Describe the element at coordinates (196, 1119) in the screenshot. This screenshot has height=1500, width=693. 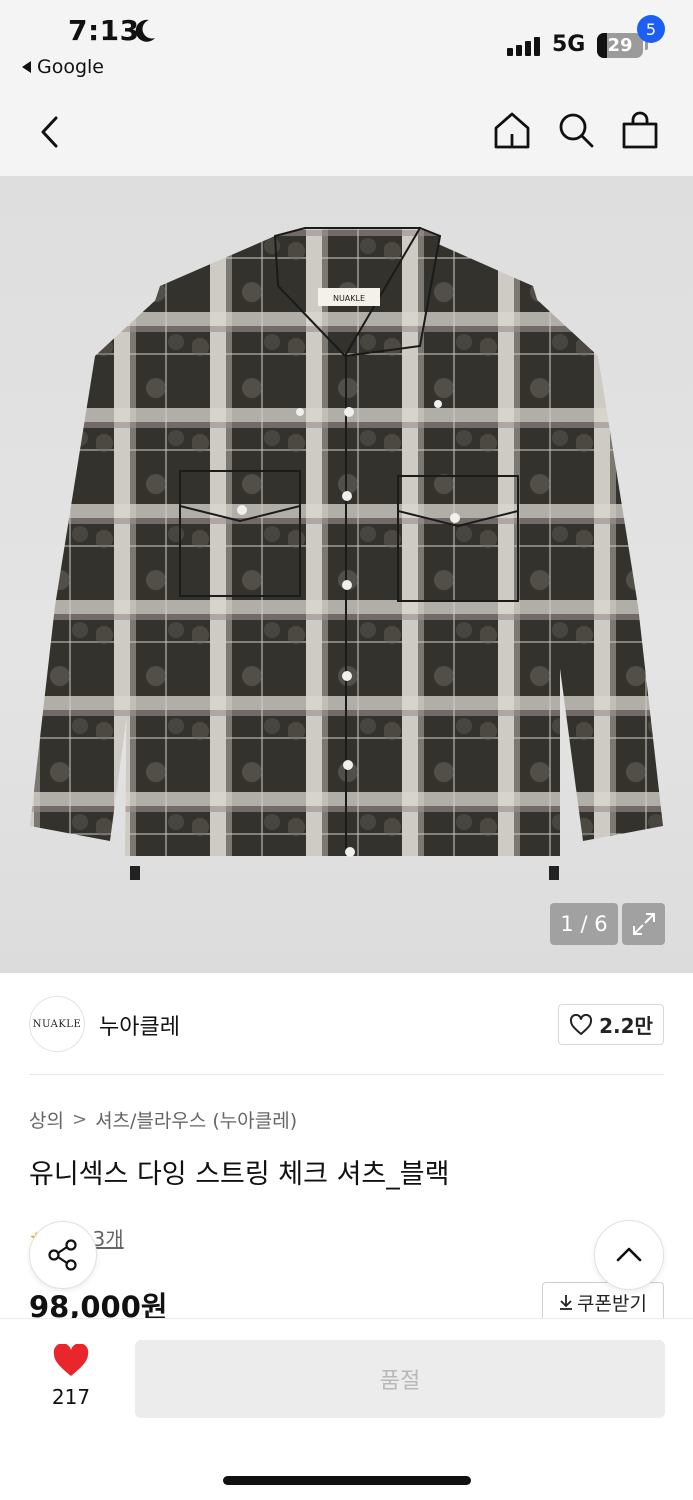
I see `breadcrumb-subcategory: 셔츠/블라우스 (누아클레)` at that location.